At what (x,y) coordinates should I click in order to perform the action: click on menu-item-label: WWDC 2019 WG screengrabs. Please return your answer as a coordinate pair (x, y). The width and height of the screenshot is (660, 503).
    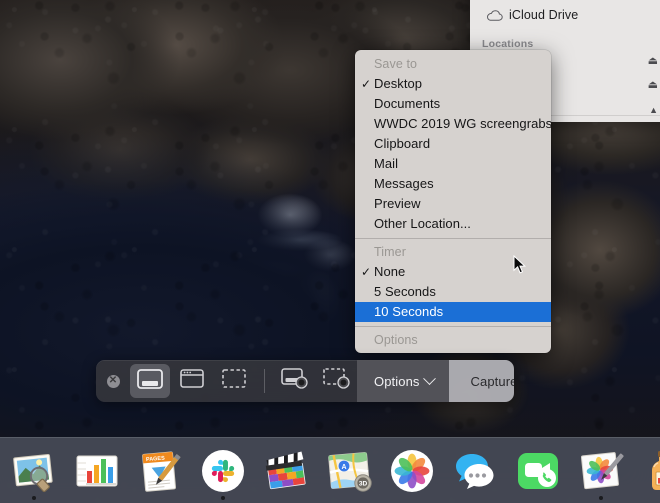
    Looking at the image, I should click on (462, 123).